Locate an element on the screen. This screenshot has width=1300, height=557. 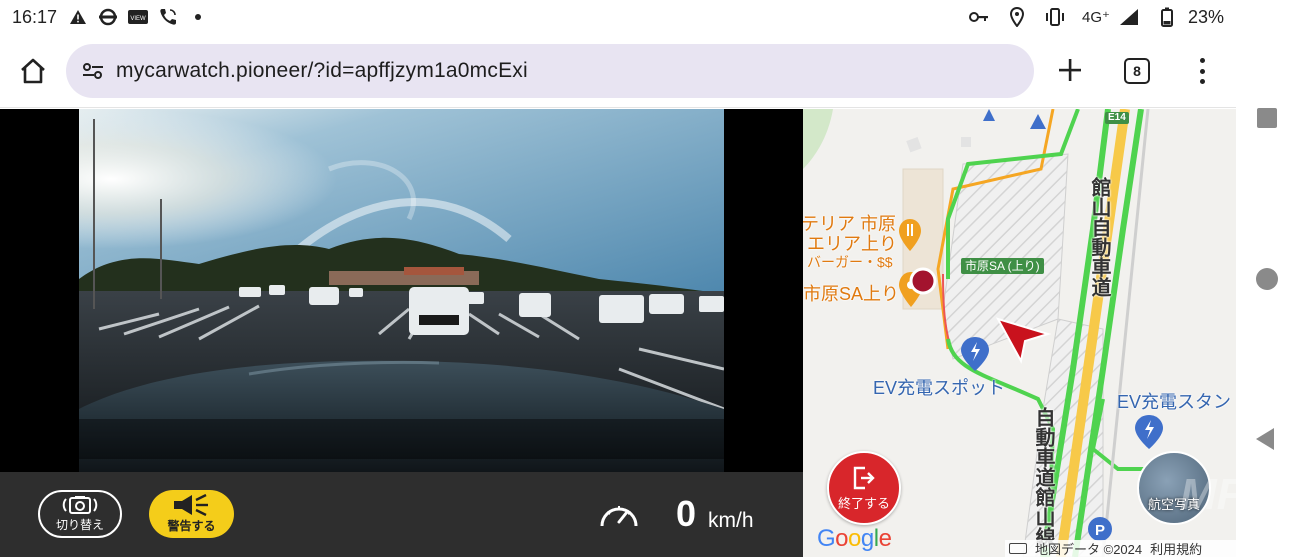
home-circle-icon is located at coordinates (1267, 279).